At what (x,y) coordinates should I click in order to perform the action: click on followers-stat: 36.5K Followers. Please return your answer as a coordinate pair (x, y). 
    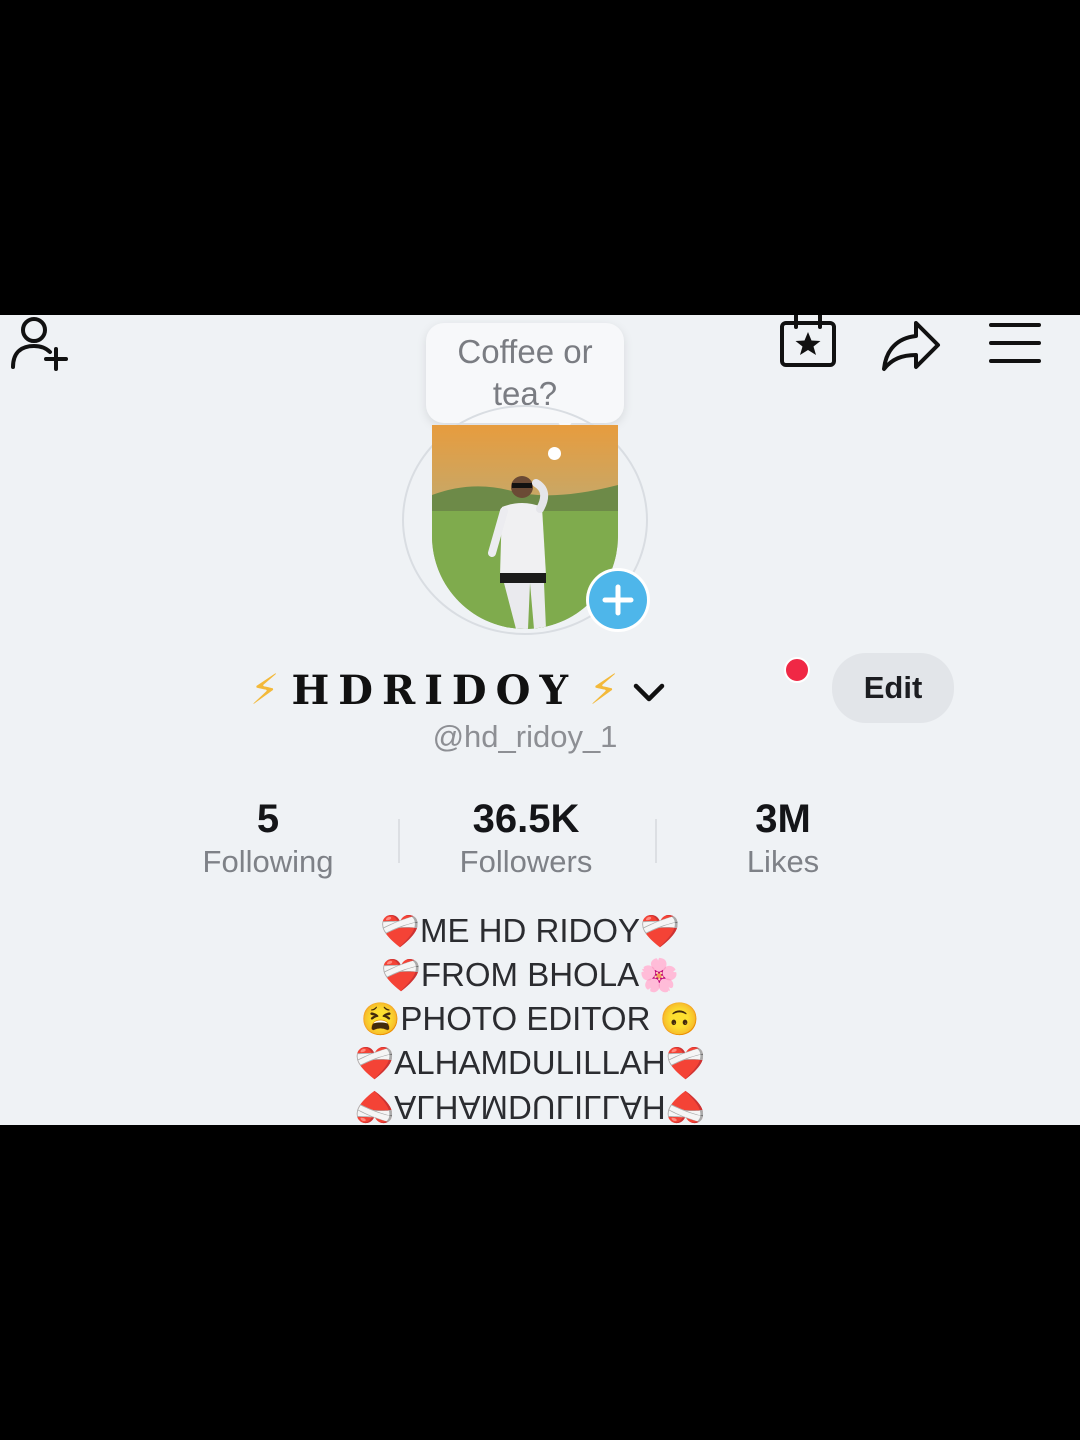
    Looking at the image, I should click on (526, 838).